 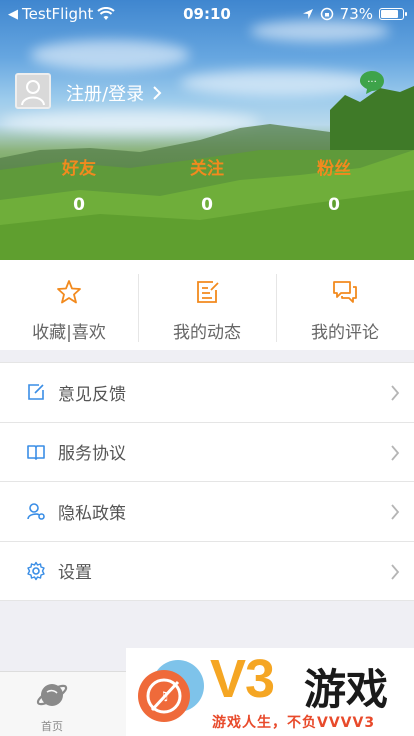 What do you see at coordinates (207, 169) in the screenshot?
I see `stat-label: 关注` at bounding box center [207, 169].